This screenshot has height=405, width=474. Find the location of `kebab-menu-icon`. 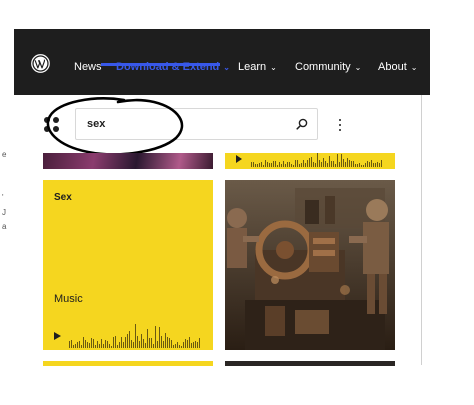

kebab-menu-icon is located at coordinates (340, 125).